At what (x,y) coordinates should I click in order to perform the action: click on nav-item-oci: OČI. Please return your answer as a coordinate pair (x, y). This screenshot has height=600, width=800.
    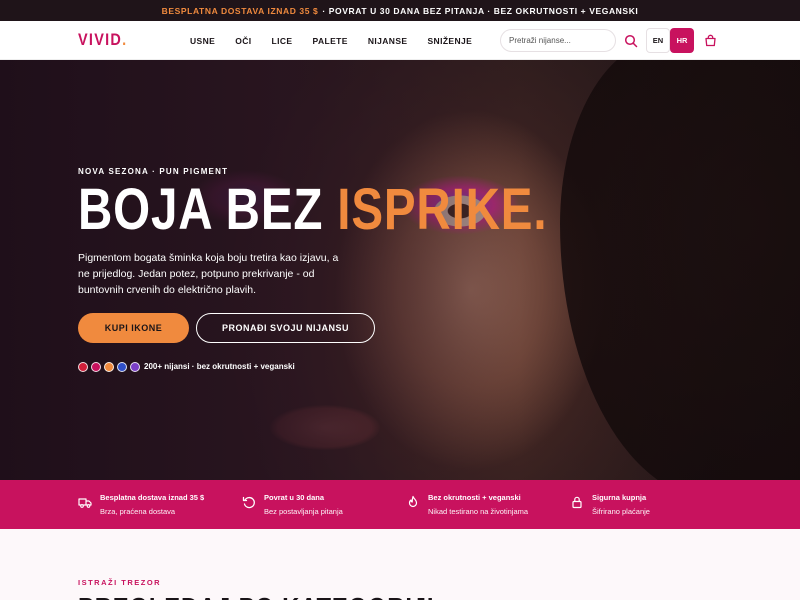
    Looking at the image, I should click on (243, 41).